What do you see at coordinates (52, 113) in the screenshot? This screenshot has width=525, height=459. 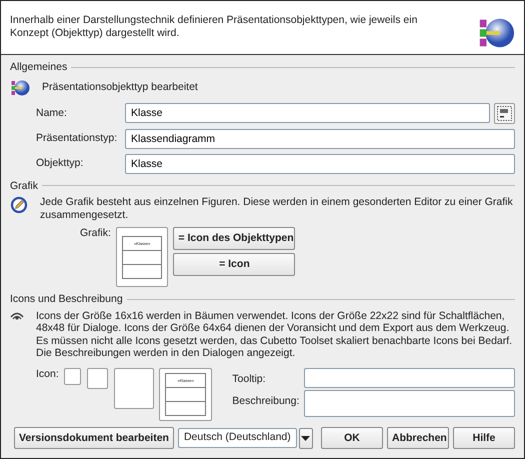 I see `field-label: Name:` at bounding box center [52, 113].